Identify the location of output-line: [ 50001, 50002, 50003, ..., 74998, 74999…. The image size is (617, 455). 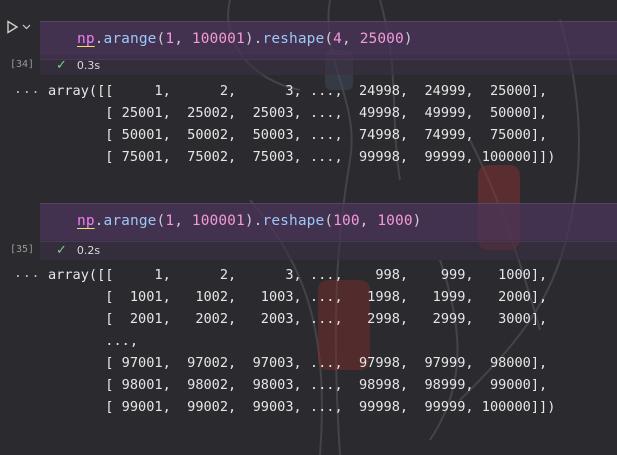
(298, 135).